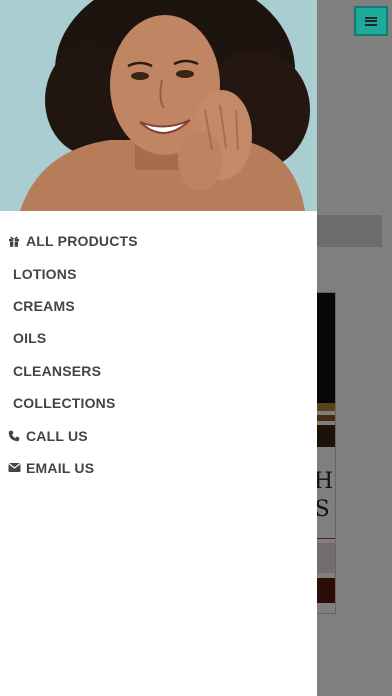  I want to click on menu-item-label: OILS, so click(30, 338).